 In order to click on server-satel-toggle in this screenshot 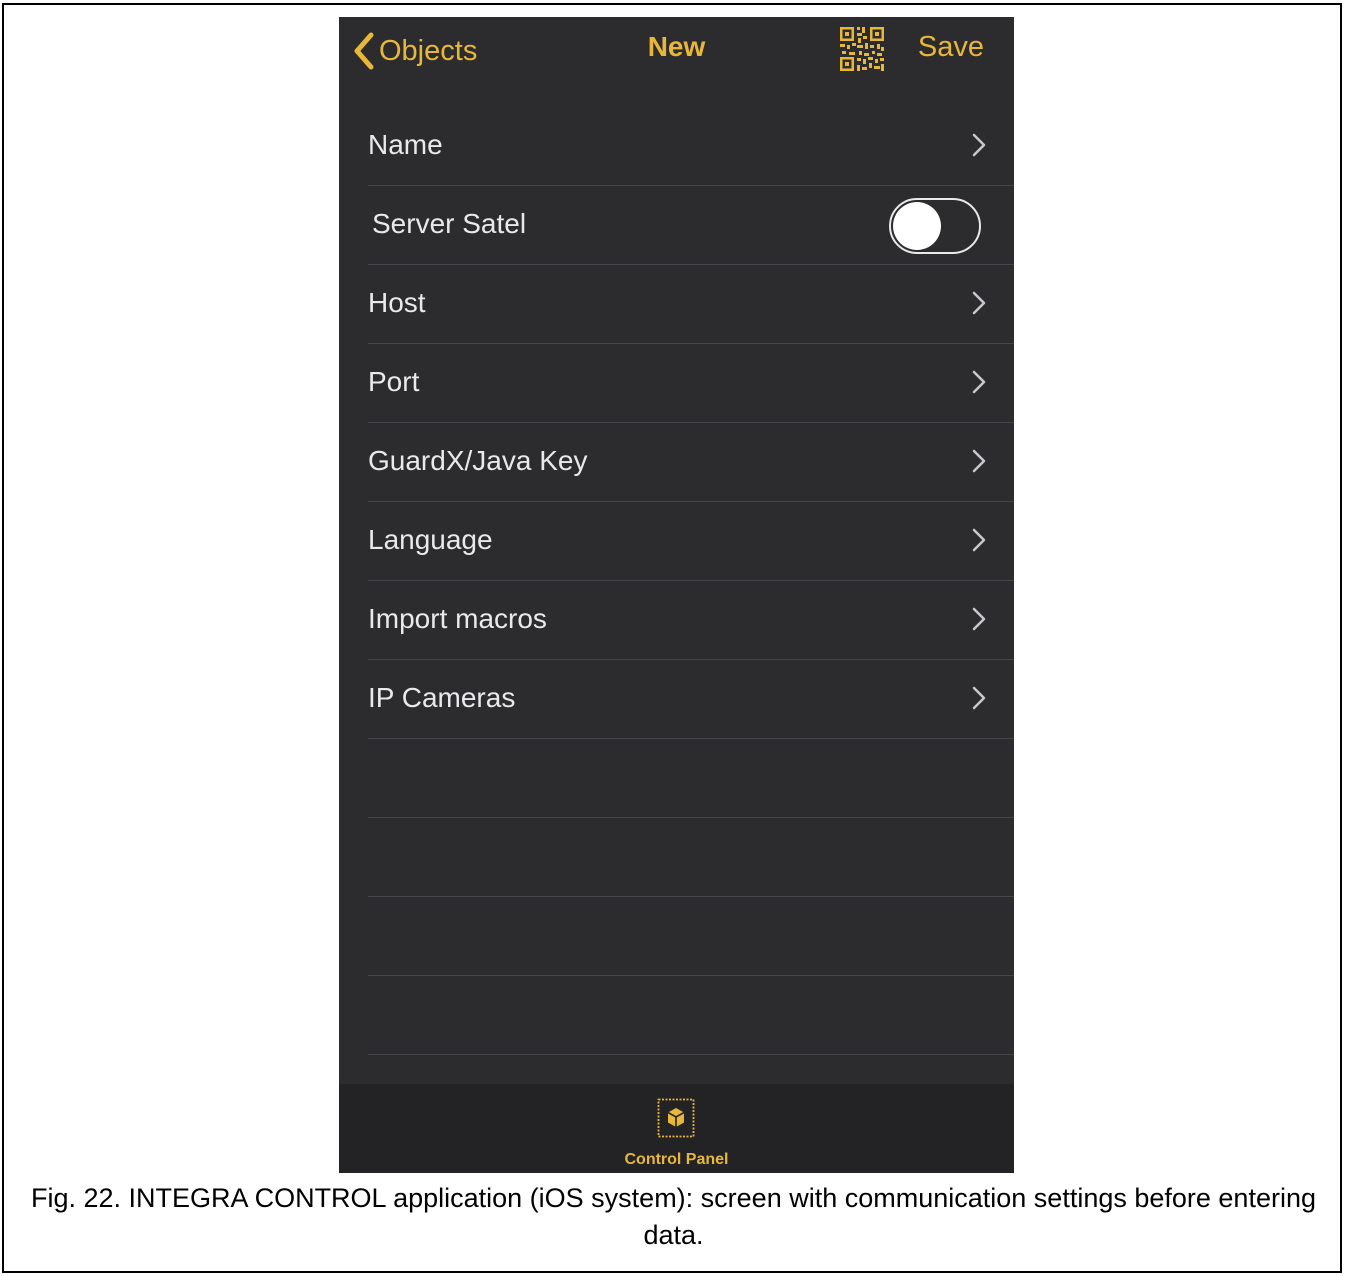, I will do `click(935, 226)`.